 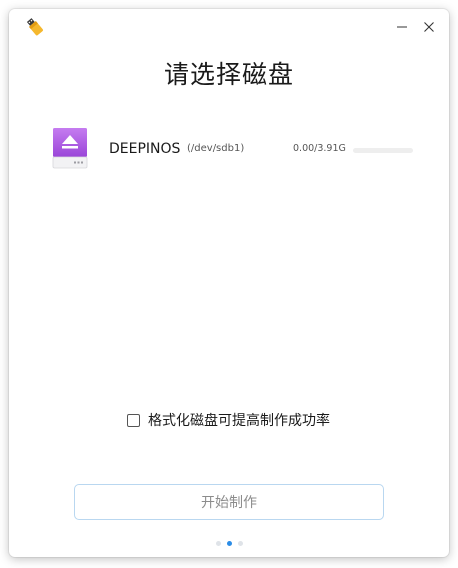 I want to click on minimize-button, so click(x=402, y=27).